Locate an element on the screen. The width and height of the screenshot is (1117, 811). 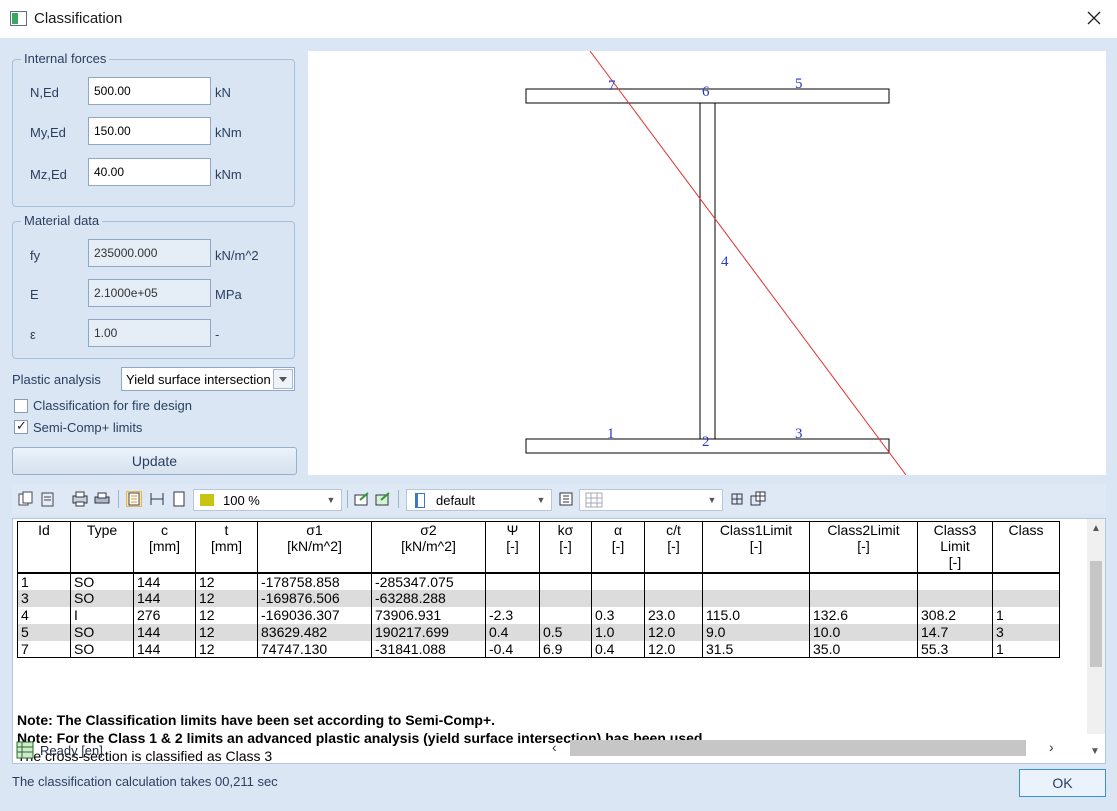
semi-comp-checkbox is located at coordinates (21, 426).